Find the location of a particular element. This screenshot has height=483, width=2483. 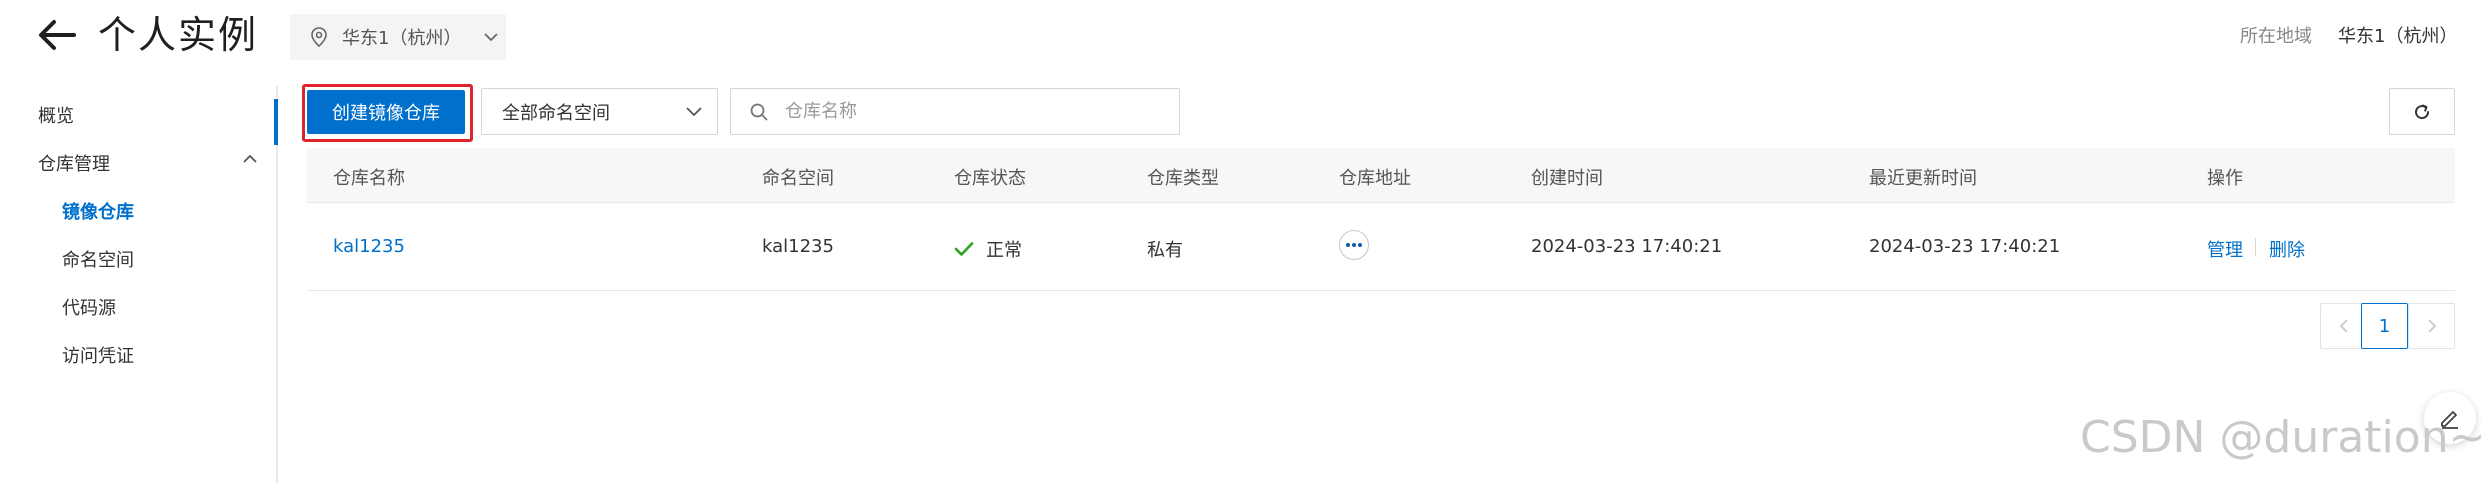

create-repo-button: 创建镜像仓库 is located at coordinates (386, 112).